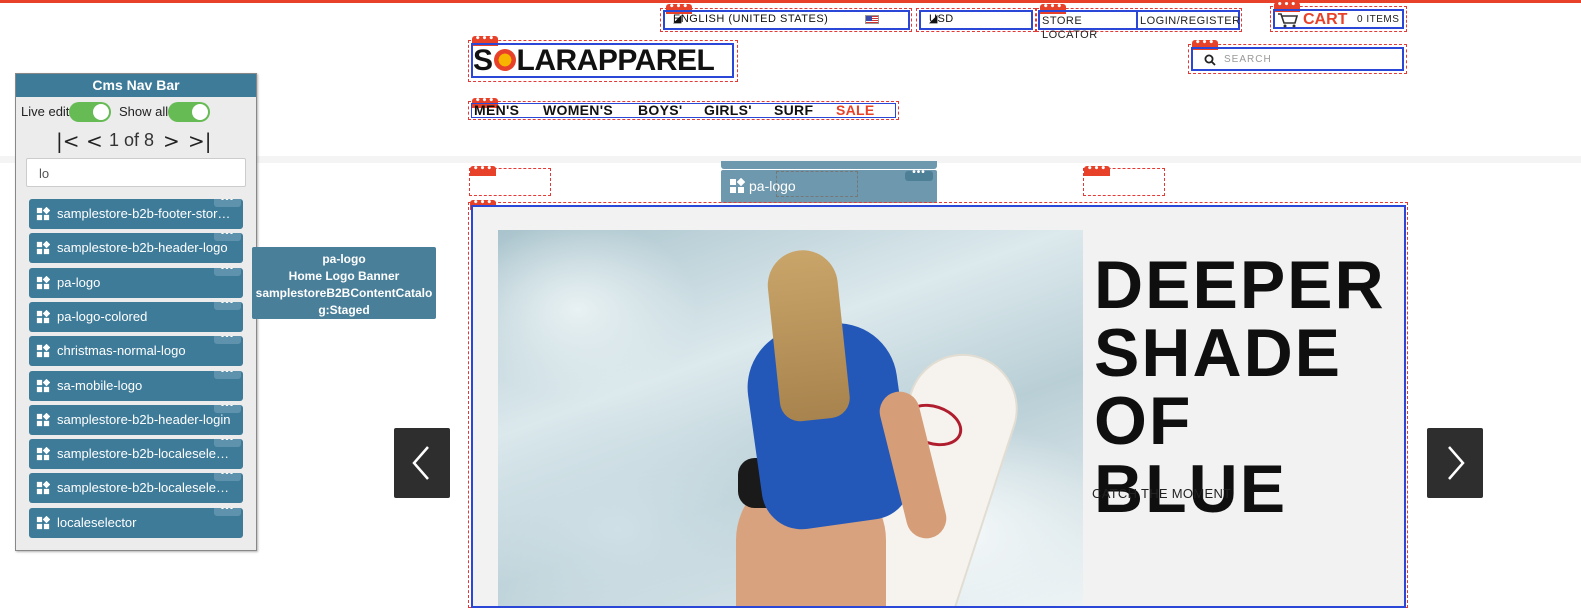 The height and width of the screenshot is (608, 1581). I want to click on search-placeholder: SEARCH, so click(1248, 59).